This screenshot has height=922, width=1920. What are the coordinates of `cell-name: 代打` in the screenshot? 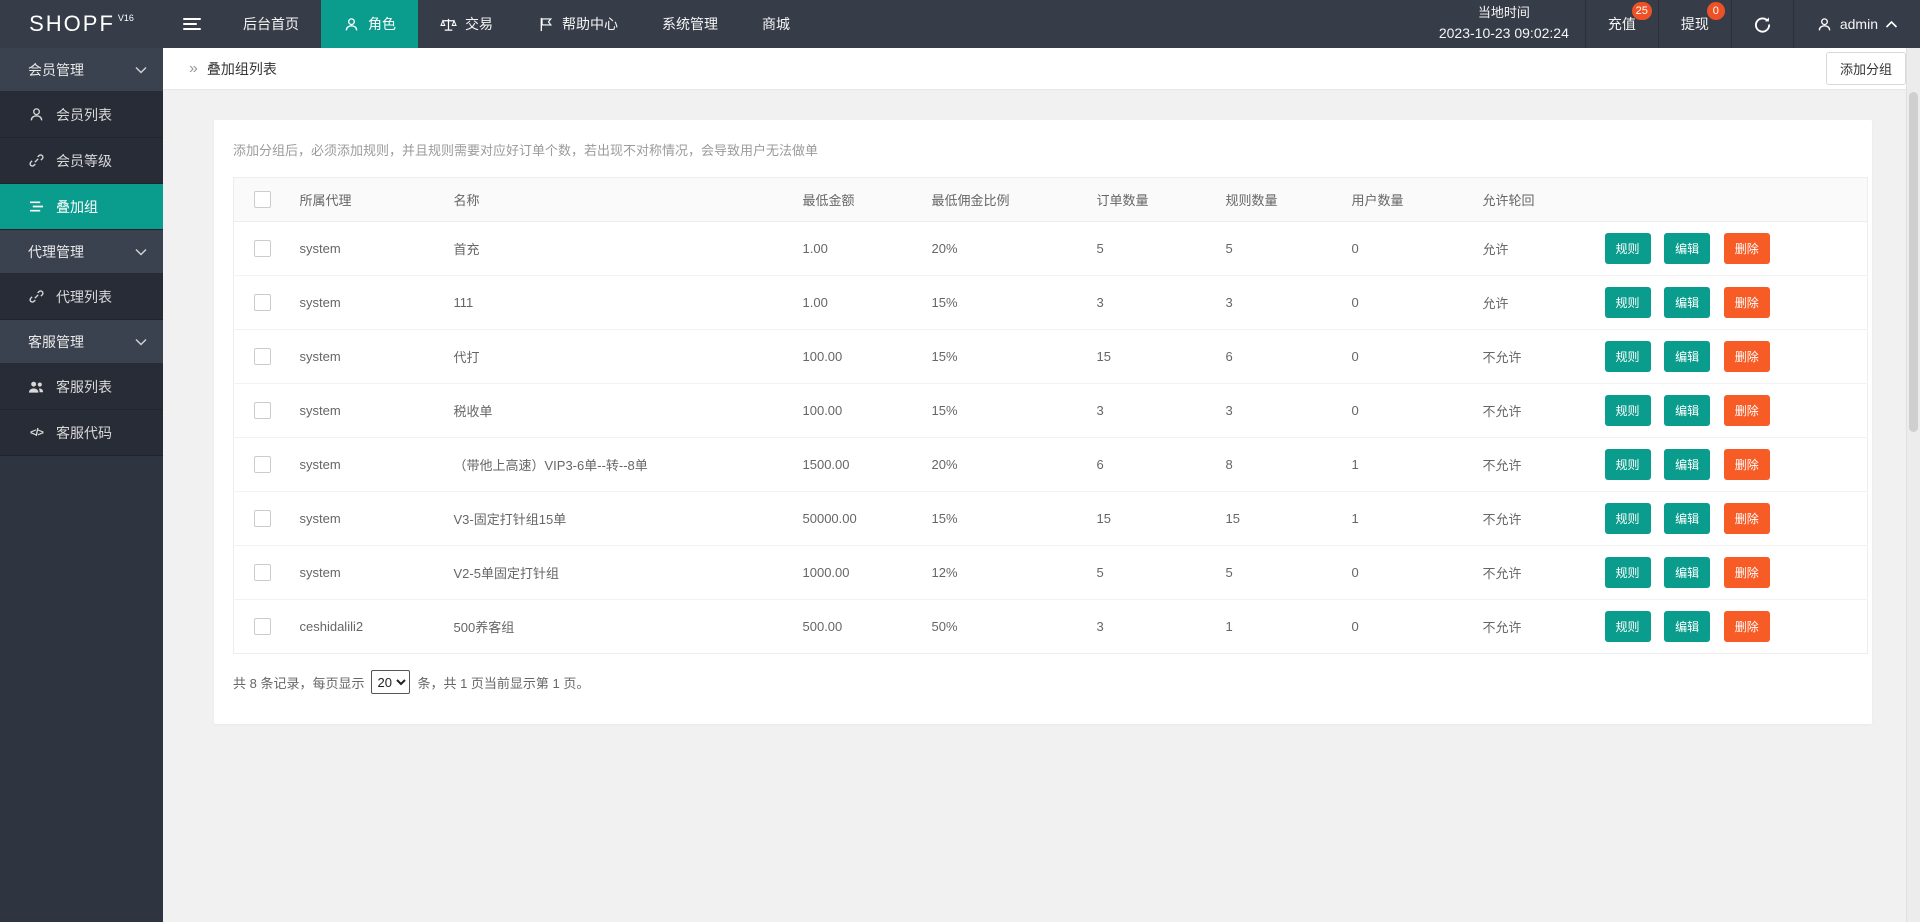 It's located at (608, 357).